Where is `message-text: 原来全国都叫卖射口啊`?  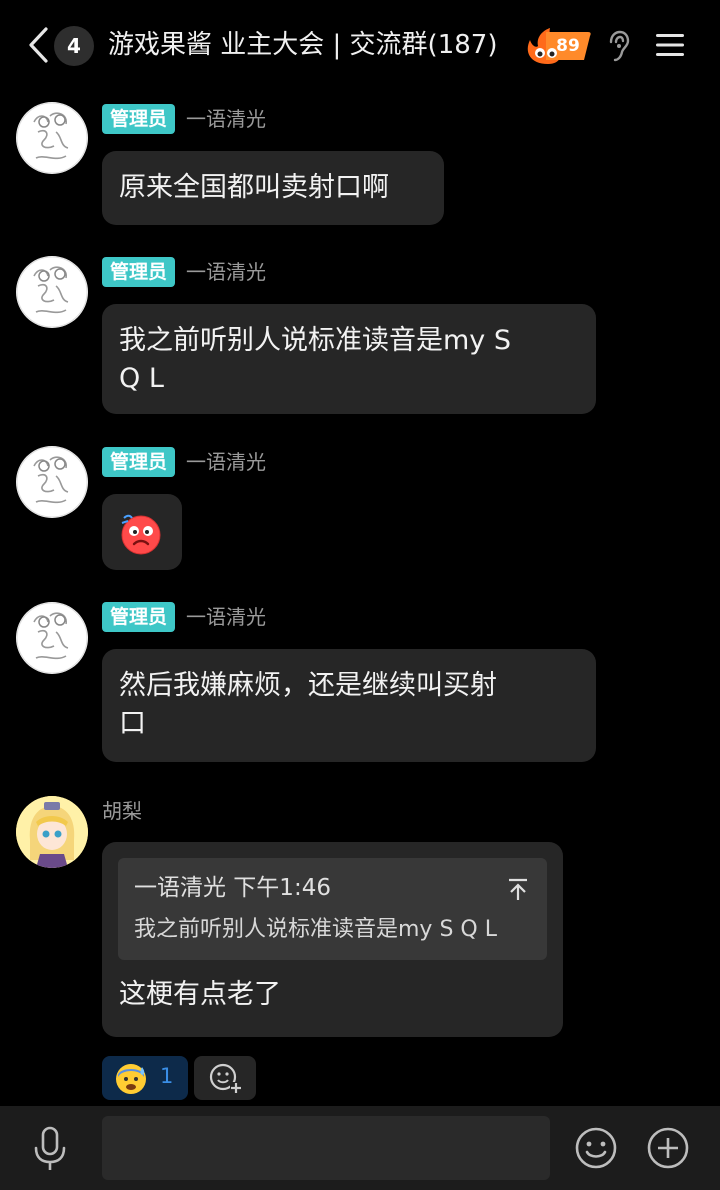
message-text: 原来全国都叫卖射口啊 is located at coordinates (254, 187).